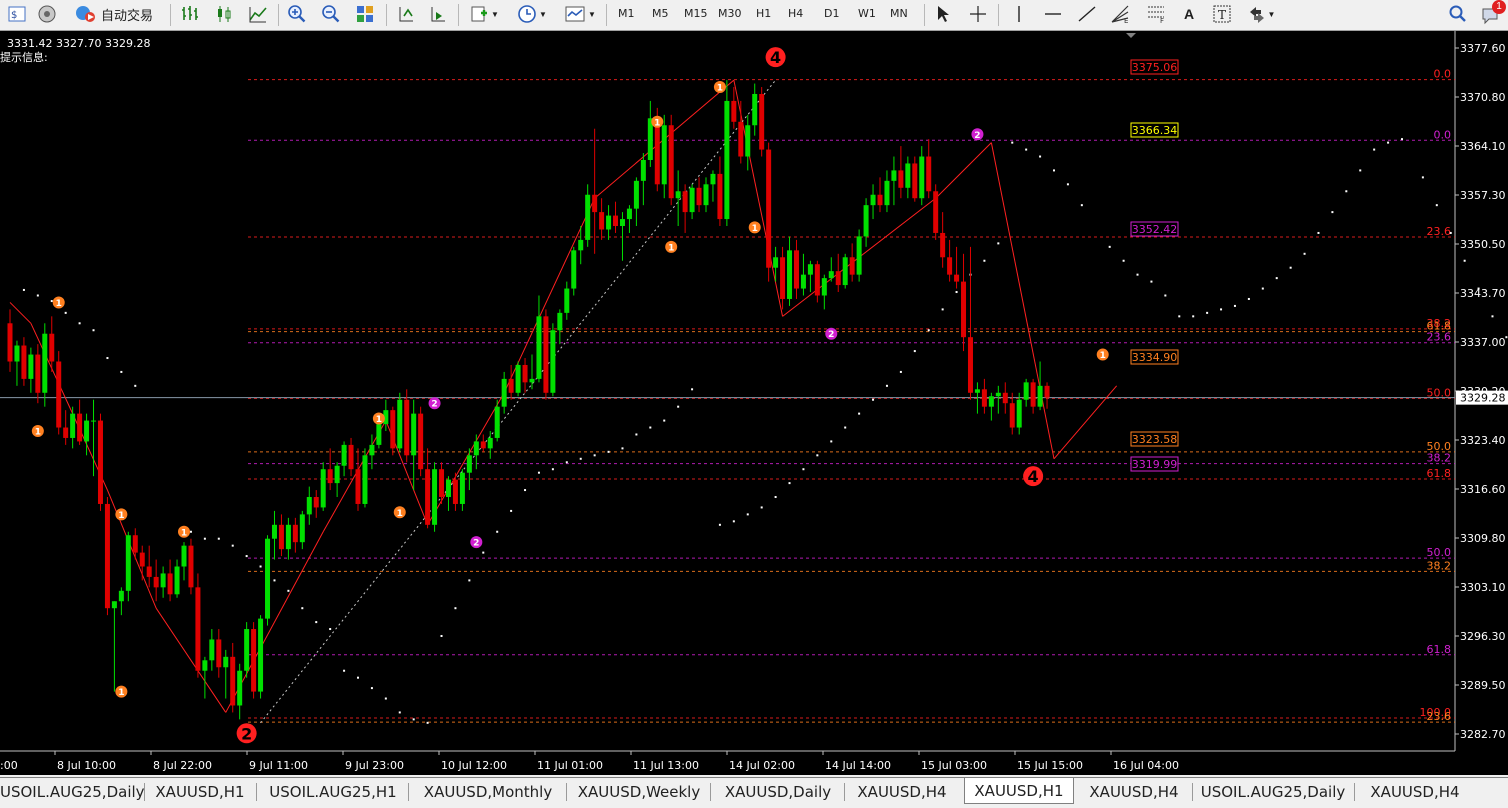 The image size is (1508, 808). What do you see at coordinates (438, 14) in the screenshot?
I see `autoscroll-icon` at bounding box center [438, 14].